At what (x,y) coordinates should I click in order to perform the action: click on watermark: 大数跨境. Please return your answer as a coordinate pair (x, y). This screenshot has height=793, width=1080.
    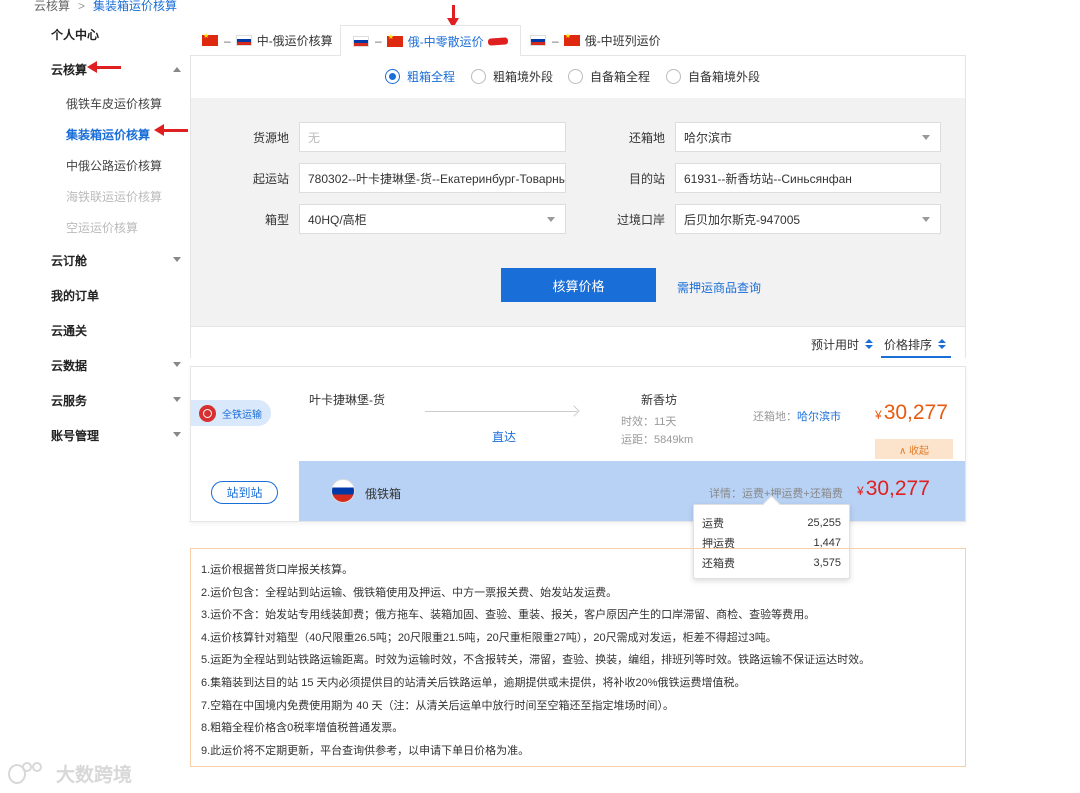
    Looking at the image, I should click on (70, 773).